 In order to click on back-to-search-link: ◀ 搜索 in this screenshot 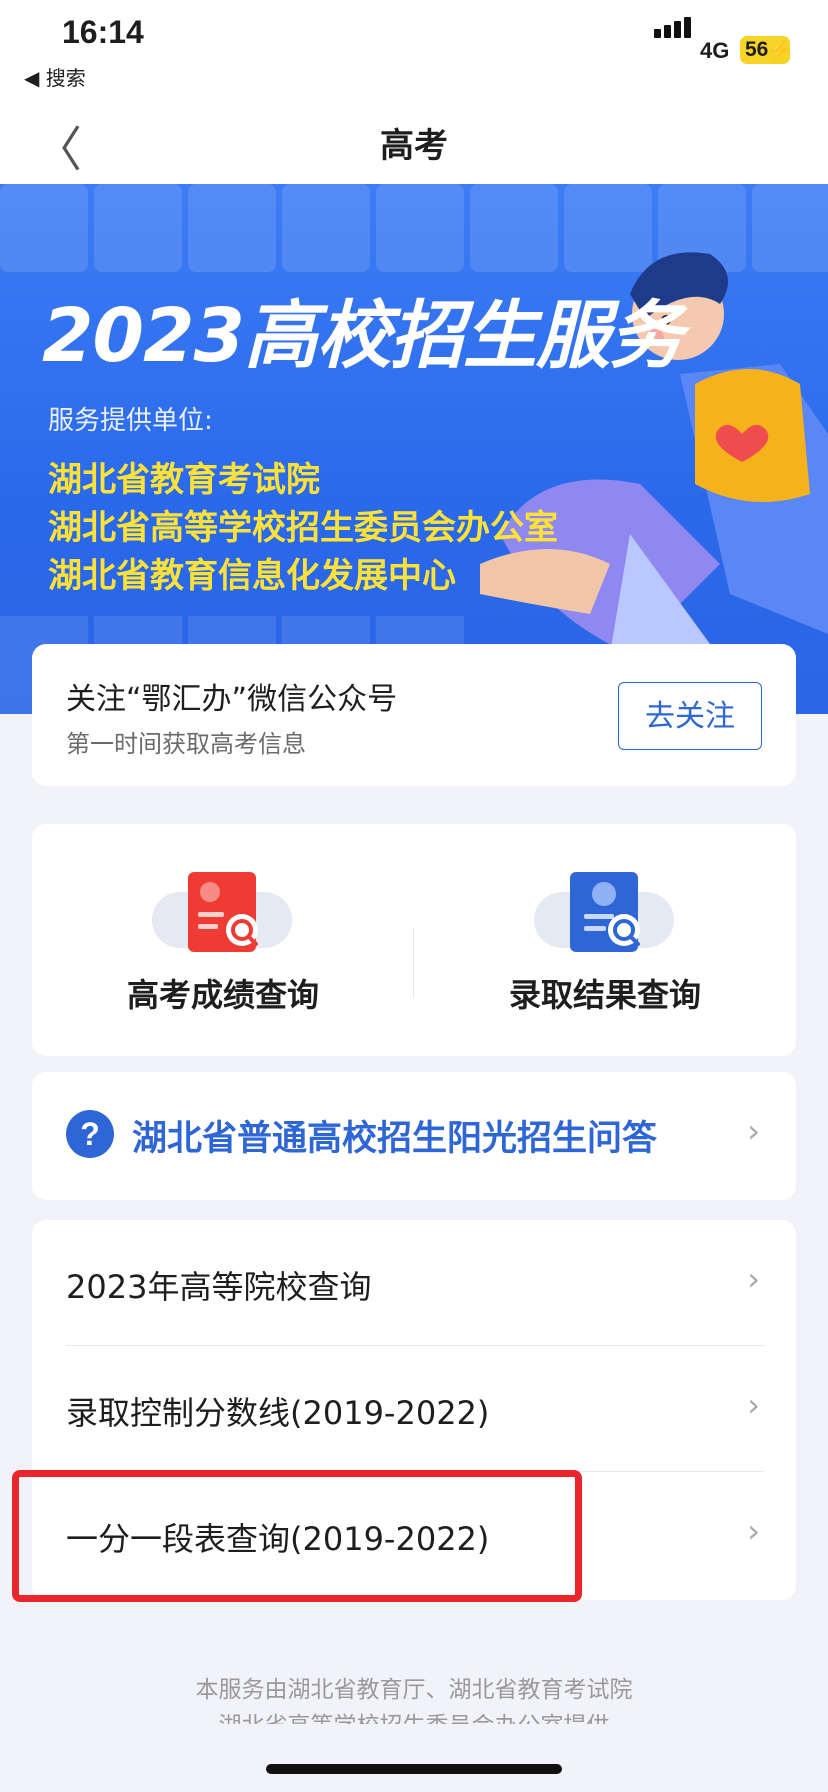, I will do `click(55, 76)`.